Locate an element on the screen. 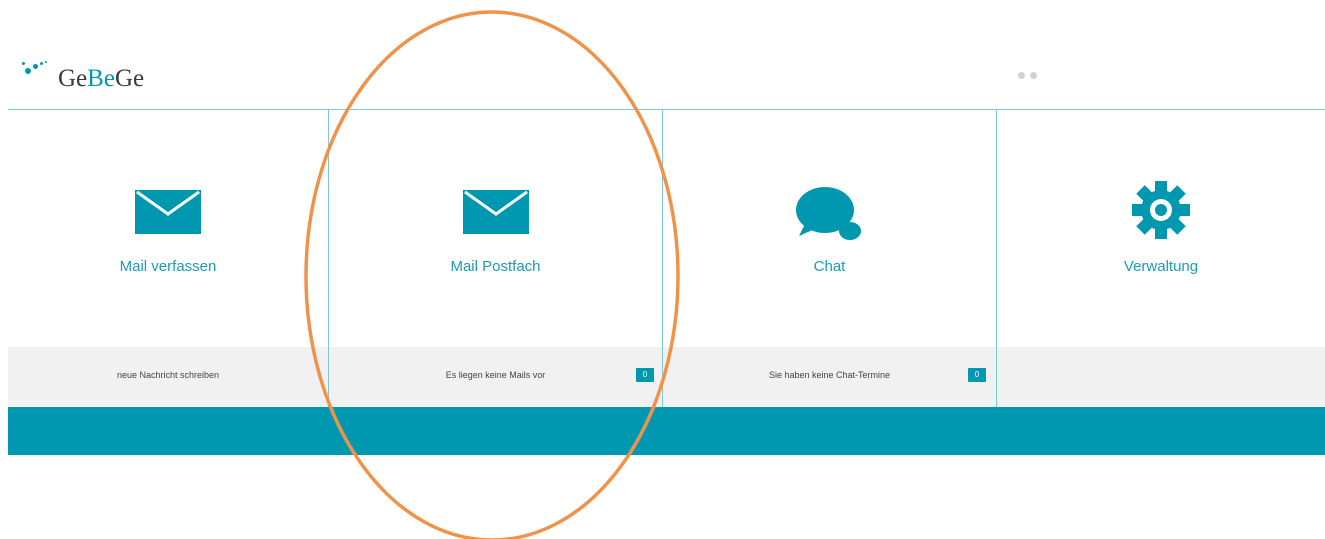 The width and height of the screenshot is (1325, 539). footer-bar is located at coordinates (666, 431).